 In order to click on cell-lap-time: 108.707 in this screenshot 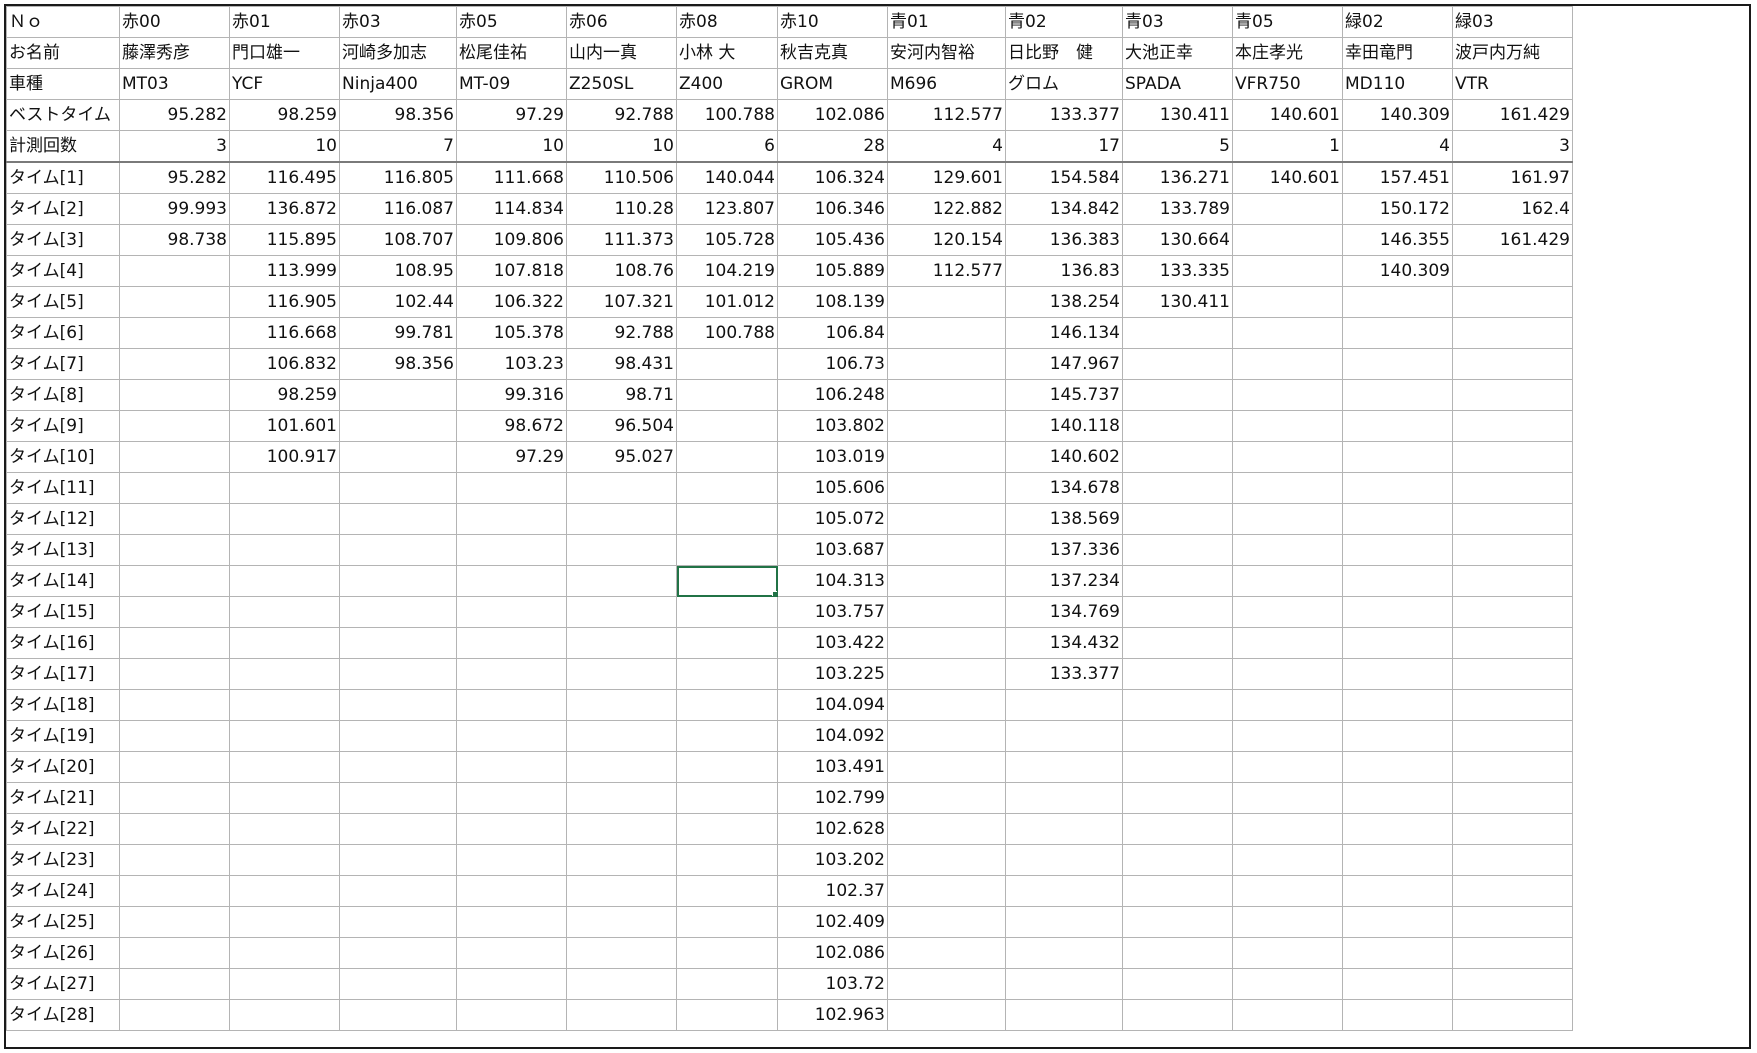, I will do `click(398, 240)`.